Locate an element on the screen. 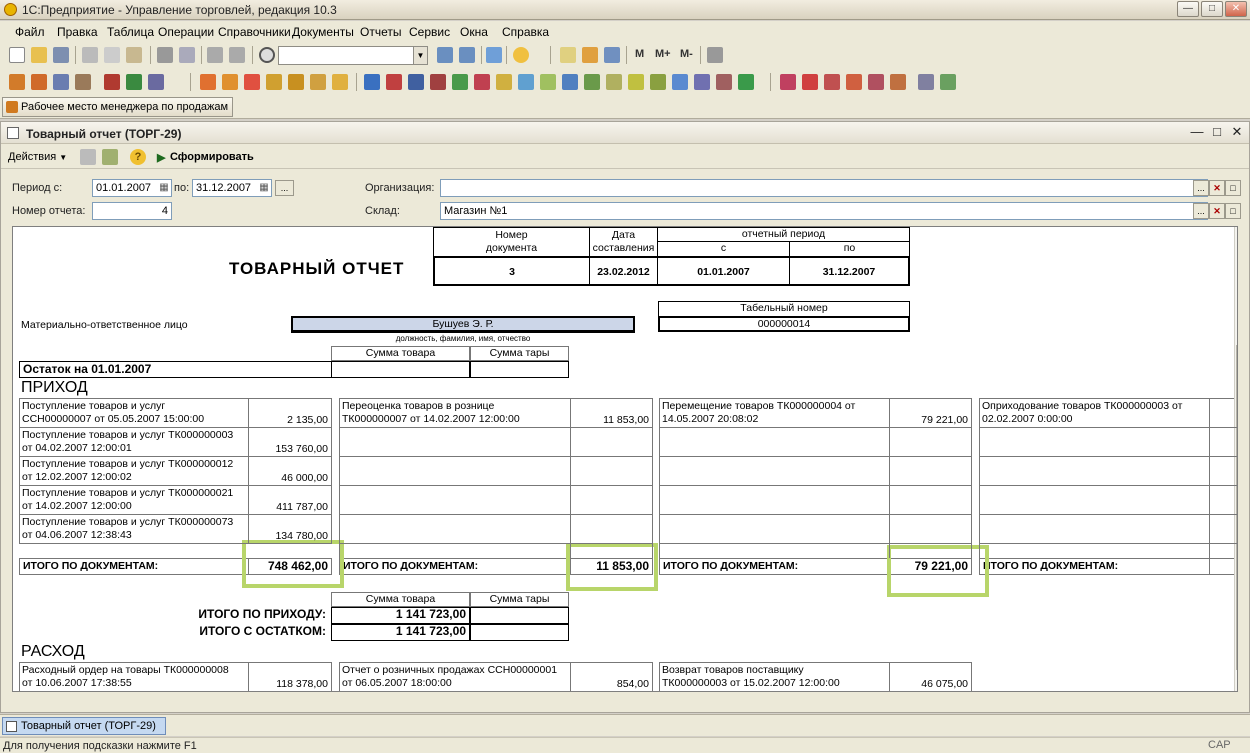 The height and width of the screenshot is (753, 1250). open-folder-icon is located at coordinates (39, 55).